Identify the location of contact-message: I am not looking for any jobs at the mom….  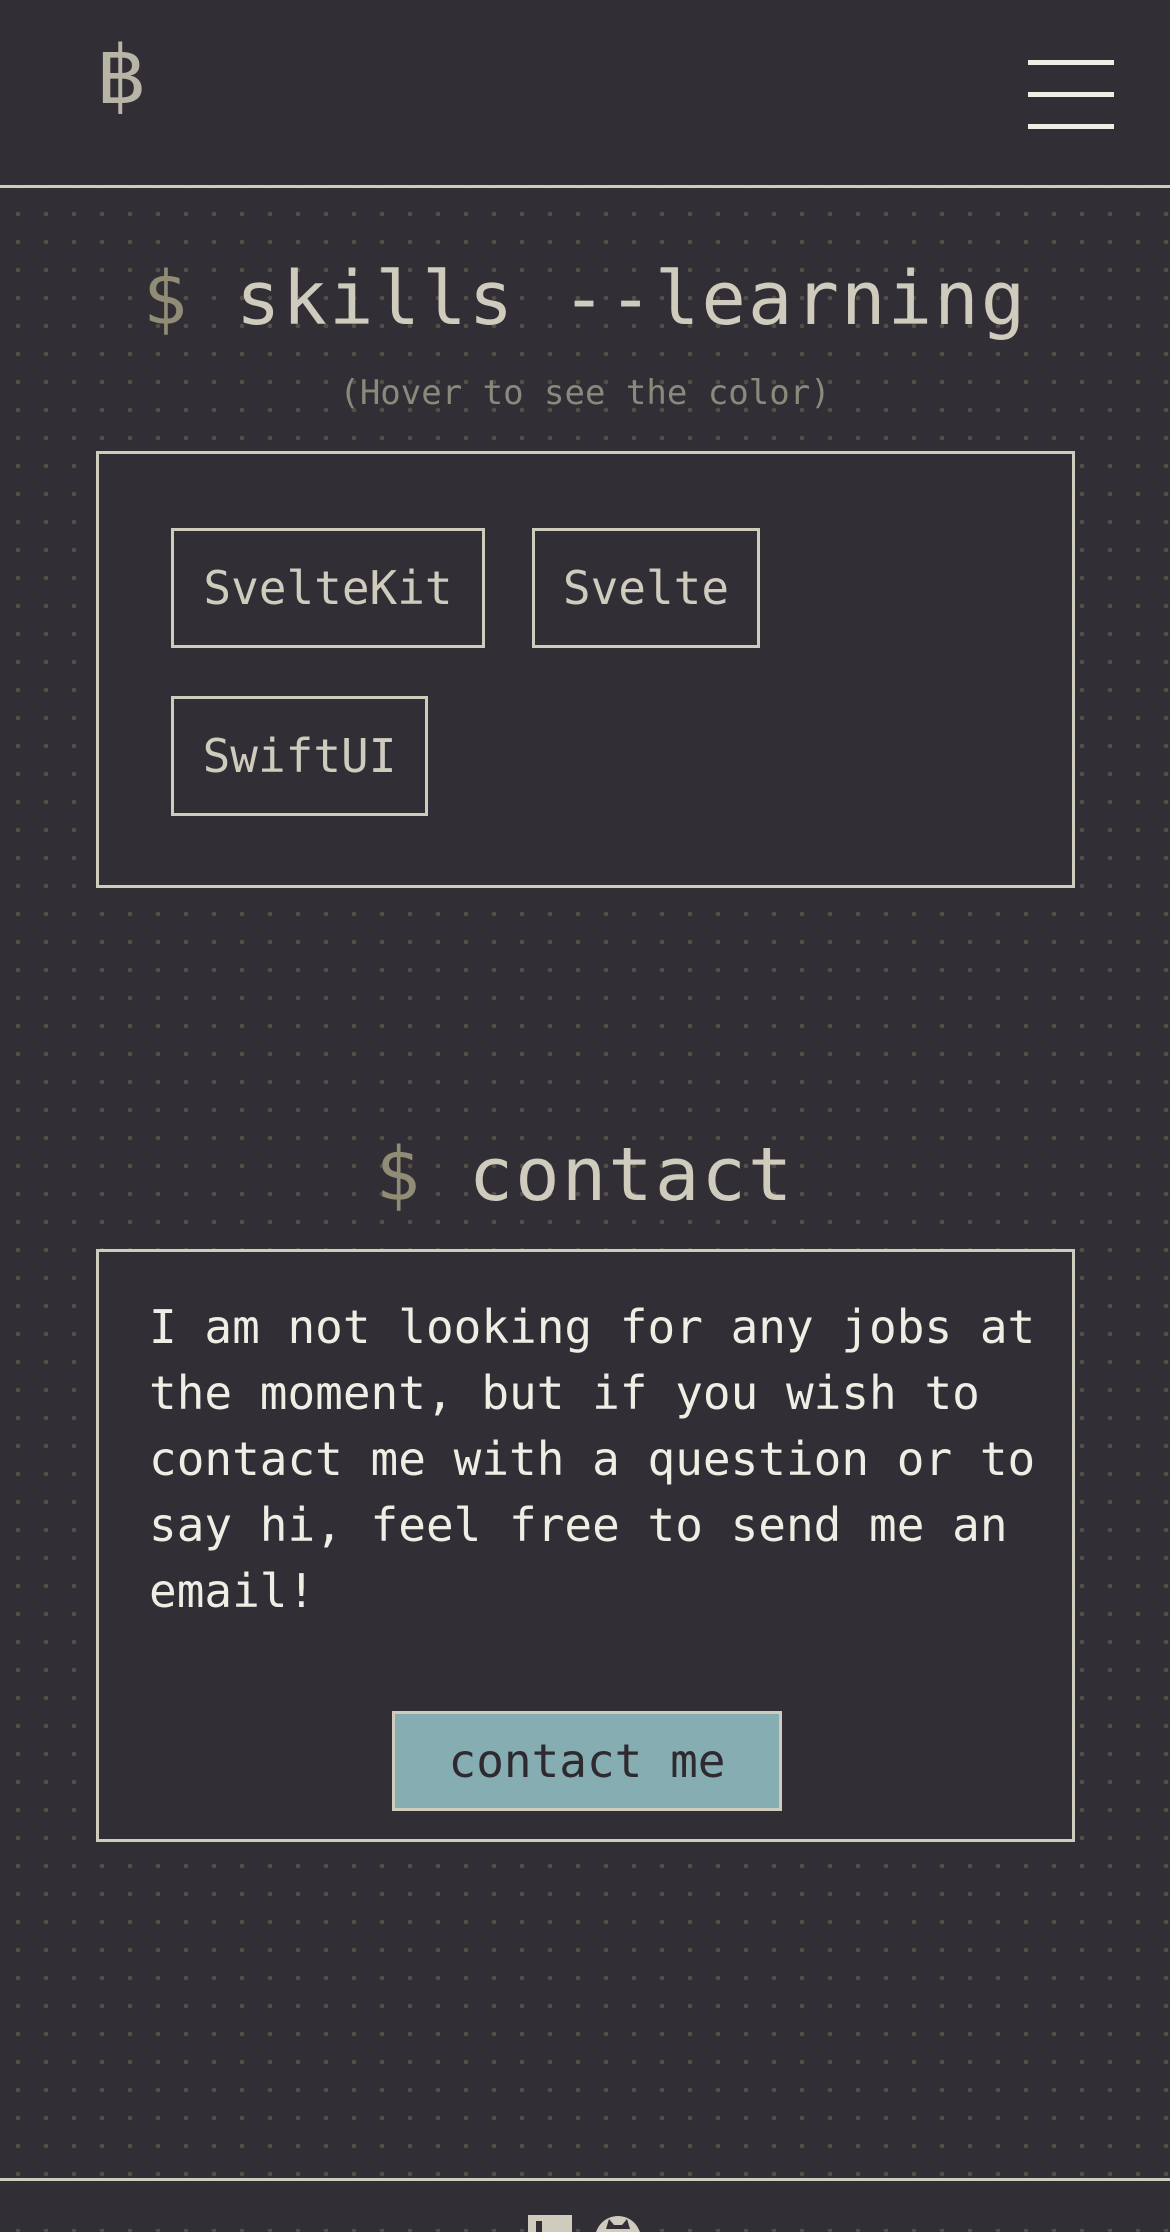
(592, 1459).